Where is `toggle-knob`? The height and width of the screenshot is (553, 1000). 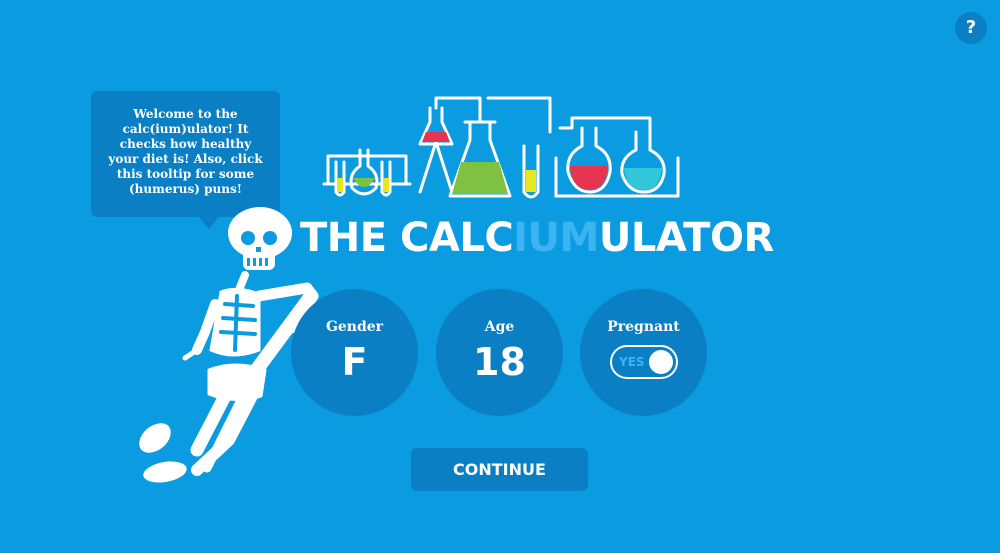
toggle-knob is located at coordinates (661, 362).